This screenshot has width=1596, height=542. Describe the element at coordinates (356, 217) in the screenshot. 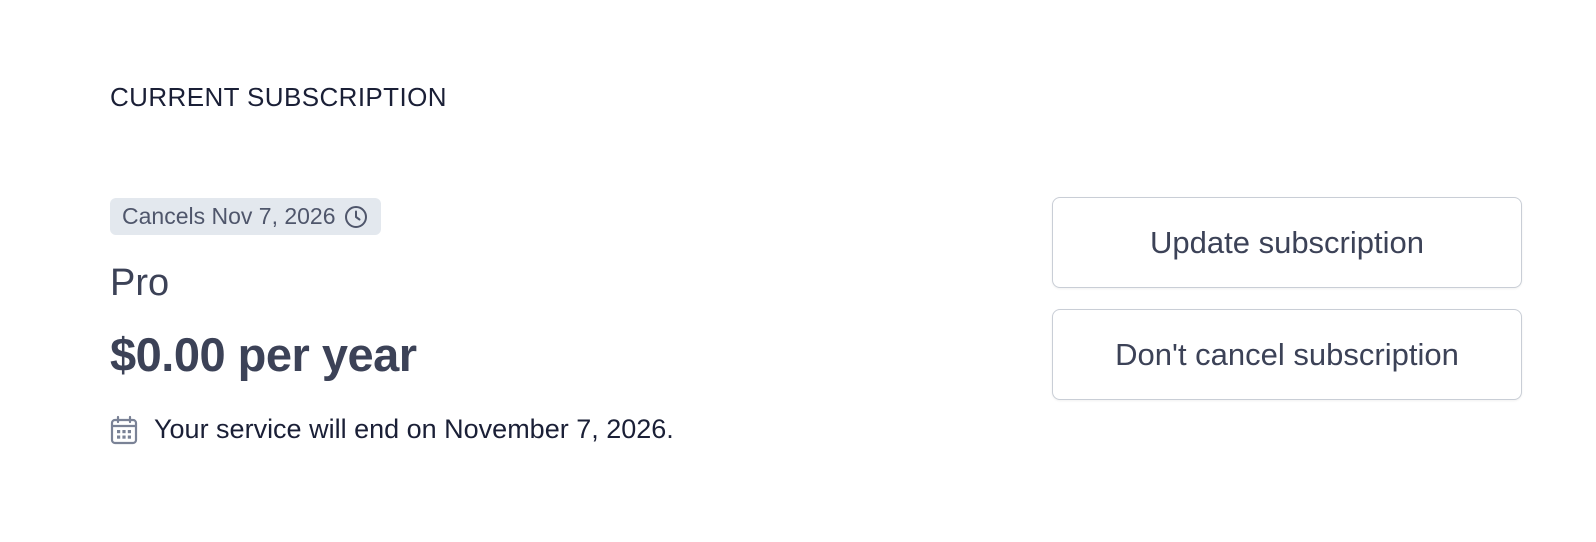

I see `clock-icon` at that location.